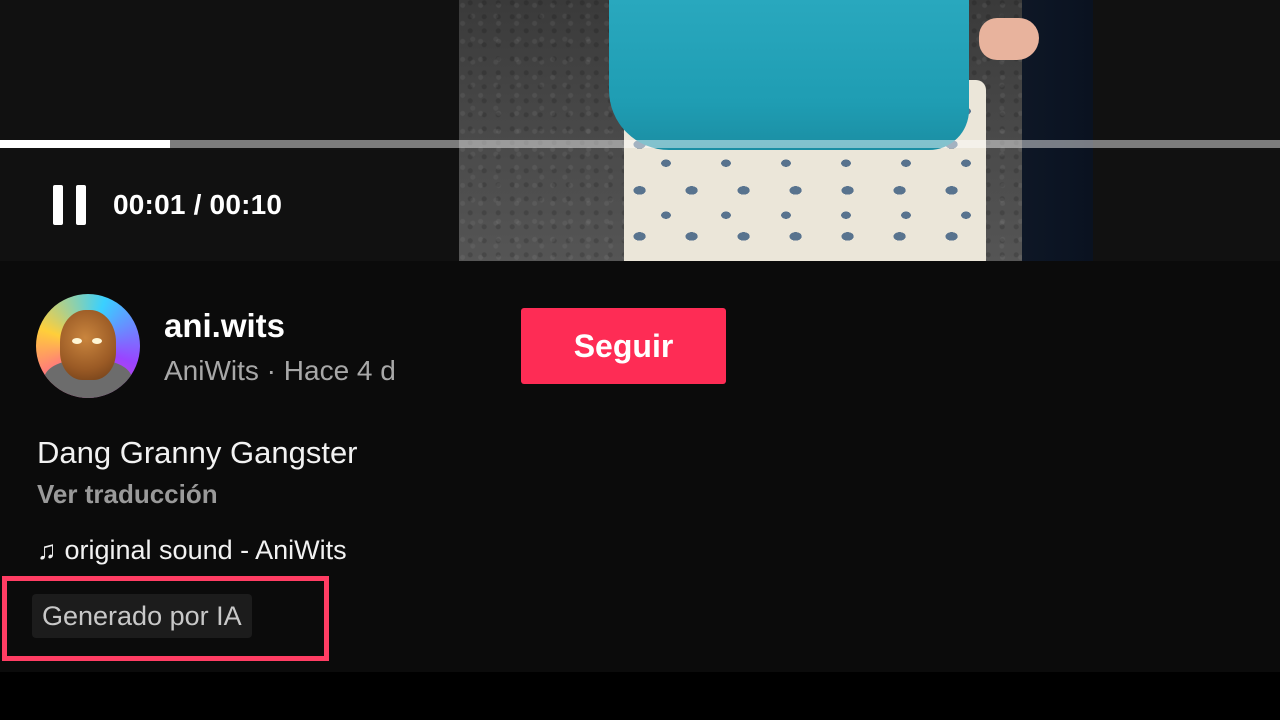 The height and width of the screenshot is (720, 1280). I want to click on see-translation-link: Ver traducción, so click(127, 494).